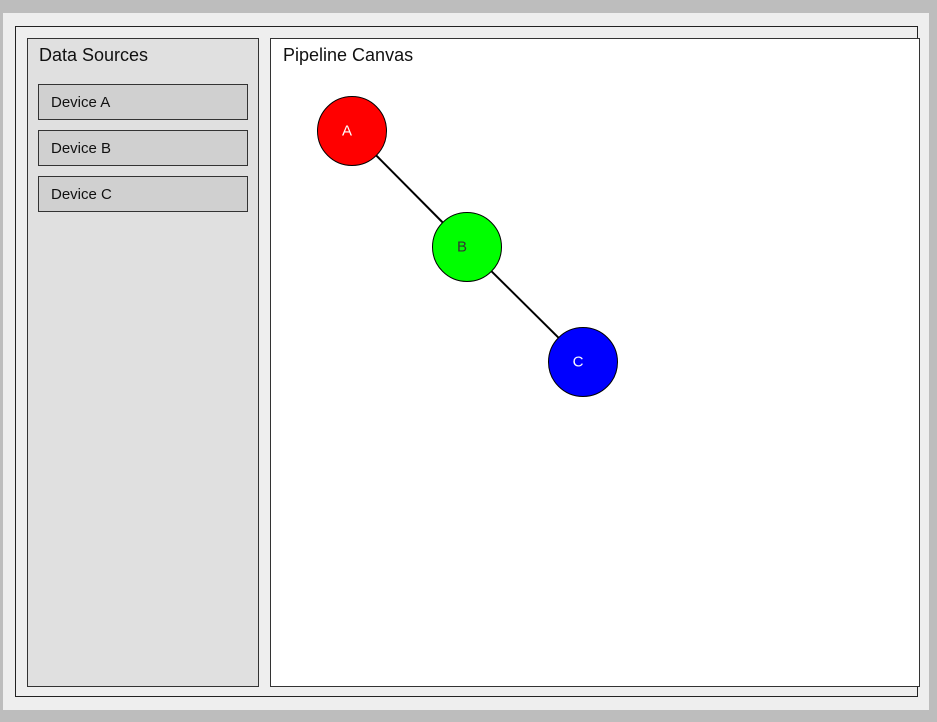 The width and height of the screenshot is (937, 722). I want to click on pipeline-link-a-b, so click(409, 189).